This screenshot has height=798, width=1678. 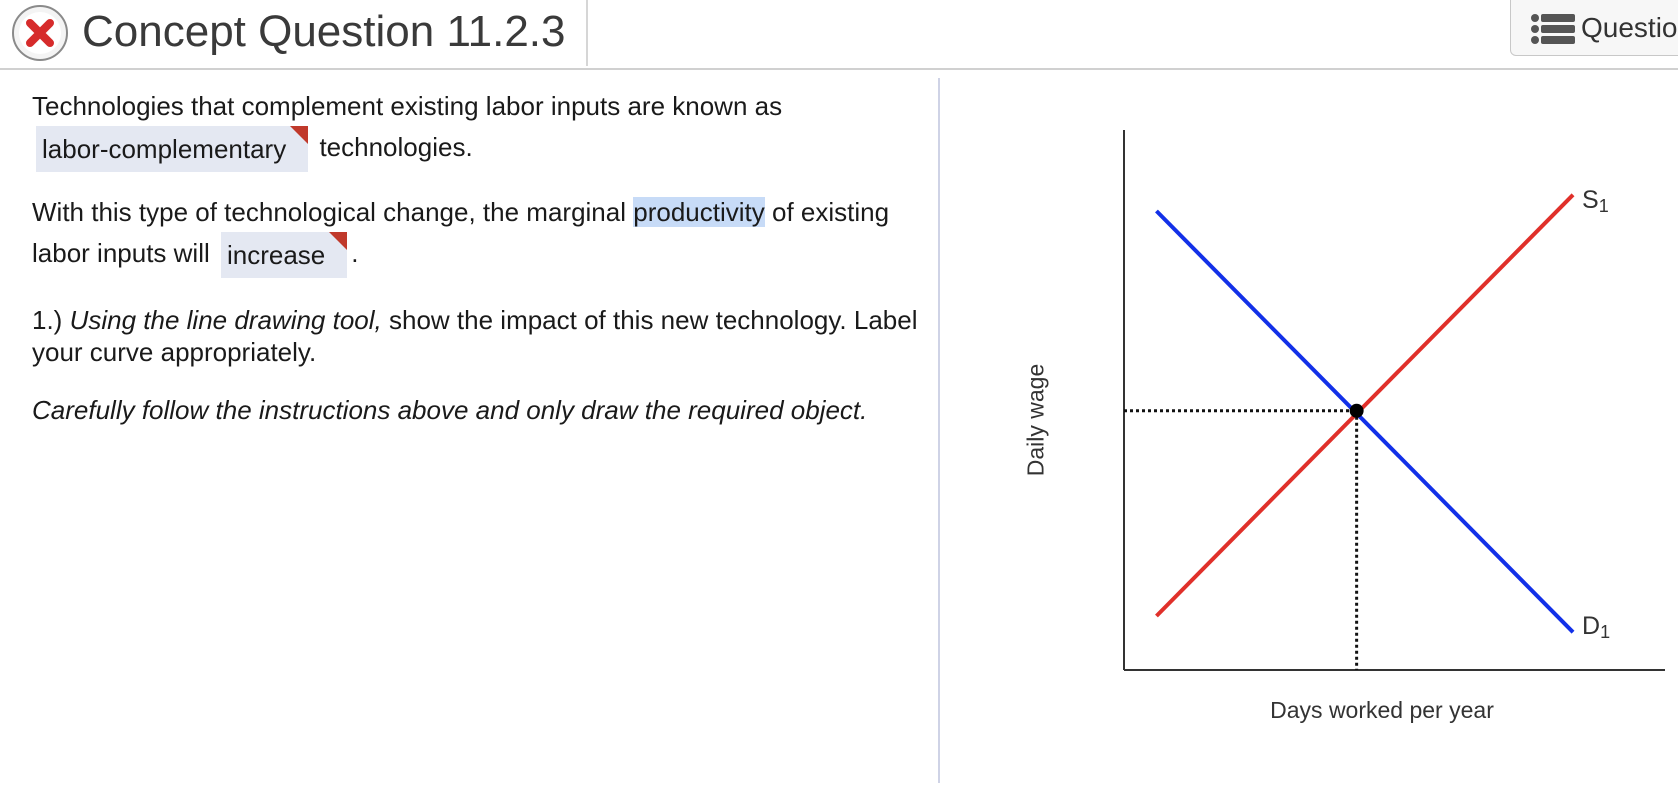 What do you see at coordinates (355, 252) in the screenshot?
I see `p2-text-after: .` at bounding box center [355, 252].